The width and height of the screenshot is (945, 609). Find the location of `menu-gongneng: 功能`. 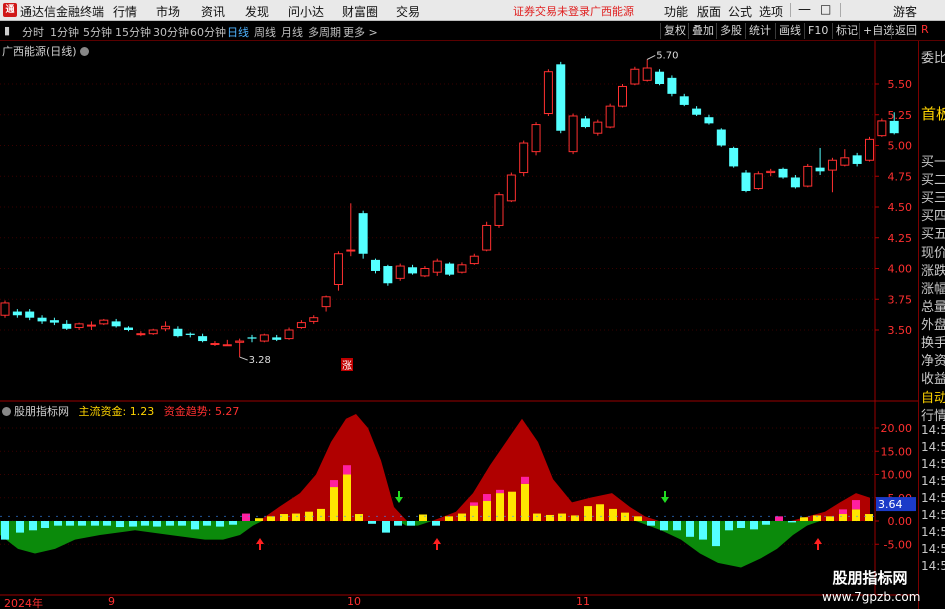

menu-gongneng: 功能 is located at coordinates (676, 11).